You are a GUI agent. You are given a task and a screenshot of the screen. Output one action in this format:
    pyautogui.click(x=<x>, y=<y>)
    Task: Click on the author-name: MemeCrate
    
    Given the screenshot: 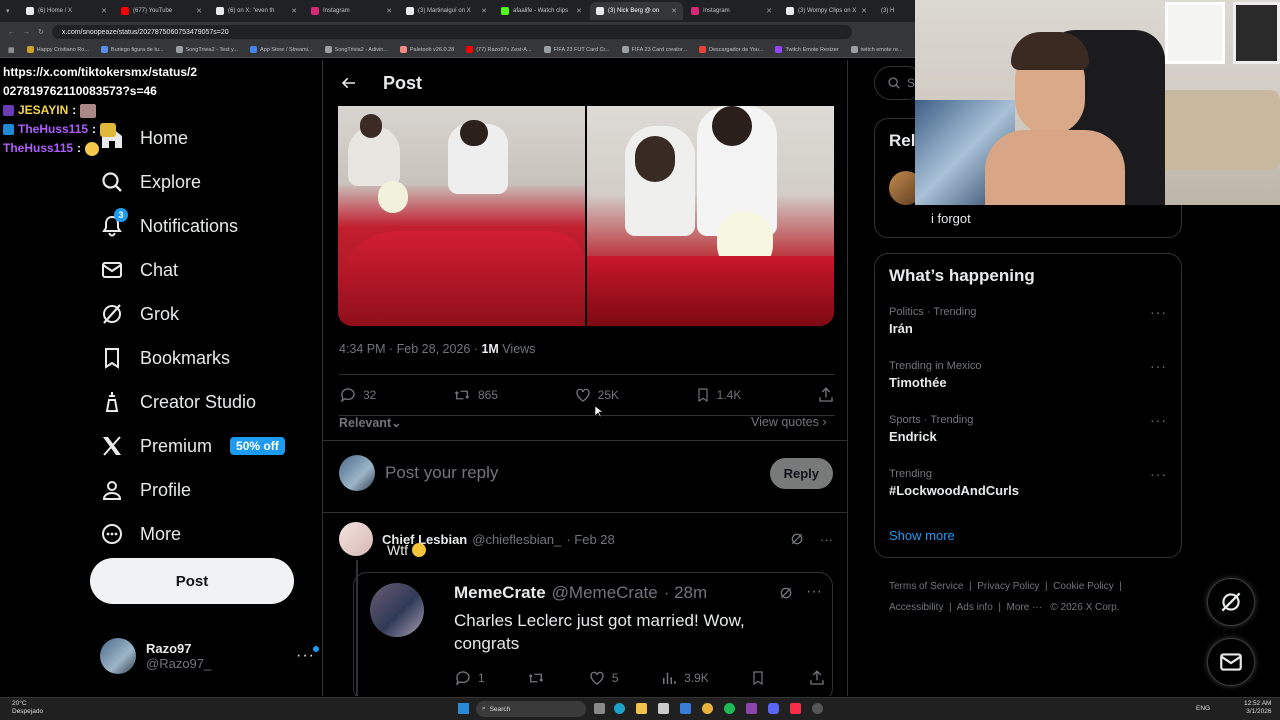 What is the action you would take?
    pyautogui.click(x=500, y=593)
    